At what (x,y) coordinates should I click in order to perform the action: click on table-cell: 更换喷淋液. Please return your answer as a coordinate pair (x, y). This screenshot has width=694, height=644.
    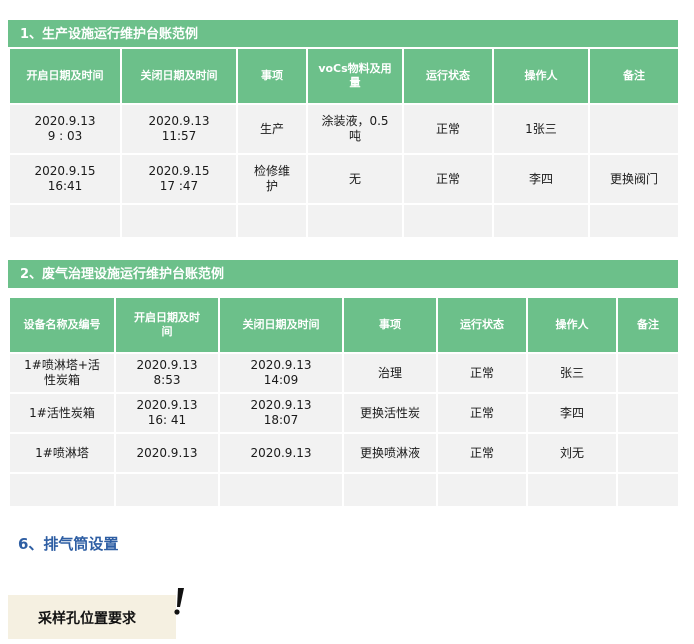
    Looking at the image, I should click on (390, 453).